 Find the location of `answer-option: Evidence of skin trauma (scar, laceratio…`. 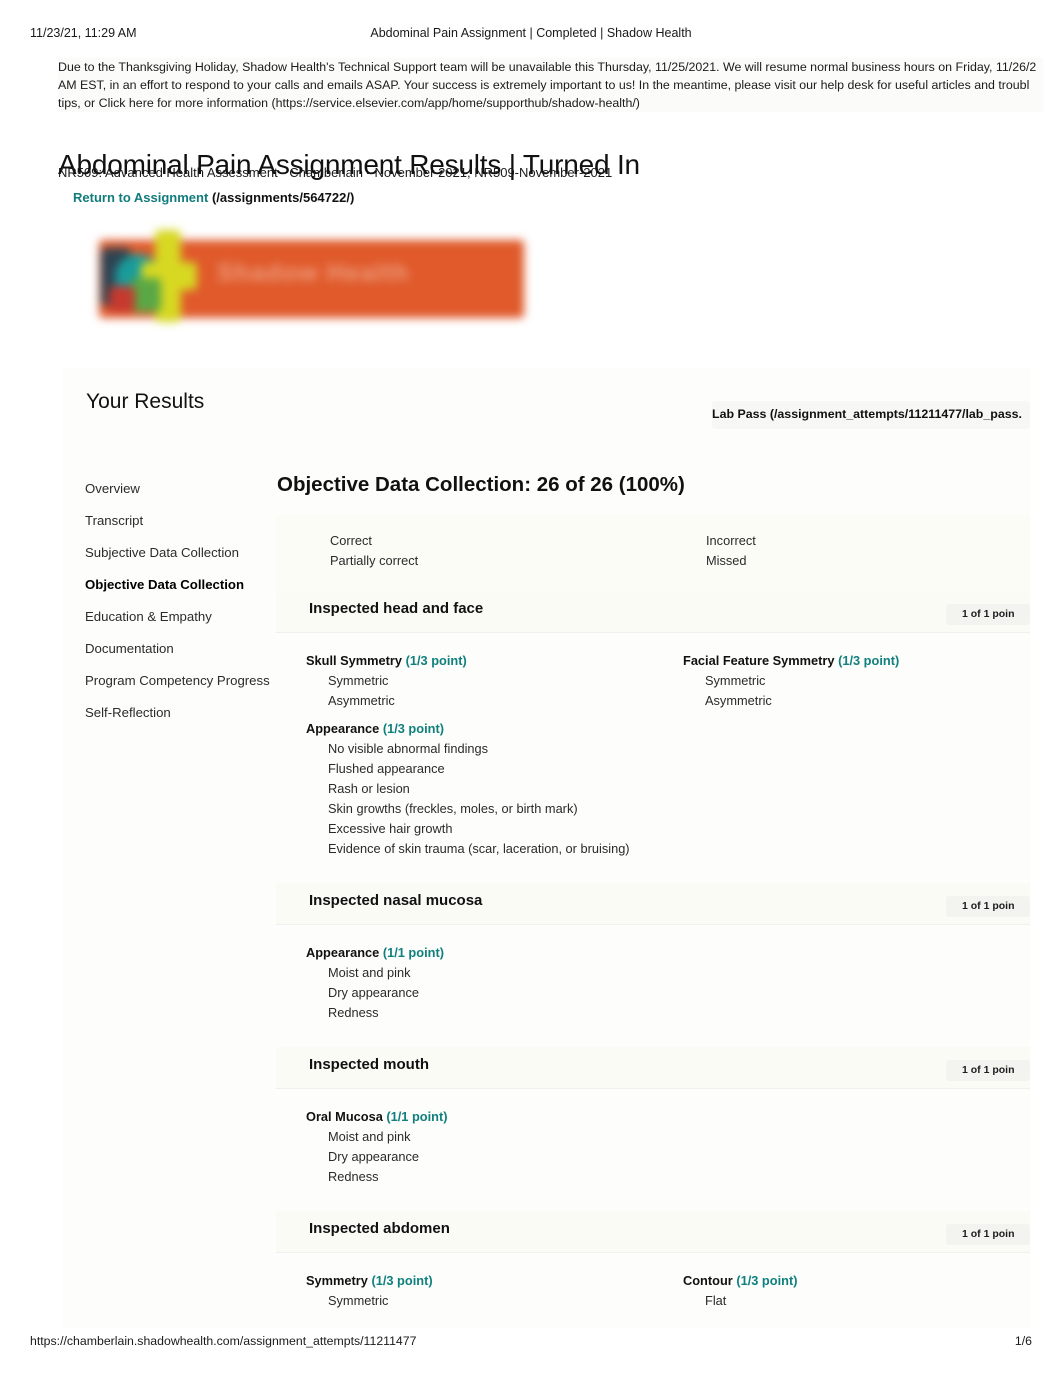

answer-option: Evidence of skin trauma (scar, laceratio… is located at coordinates (479, 848).